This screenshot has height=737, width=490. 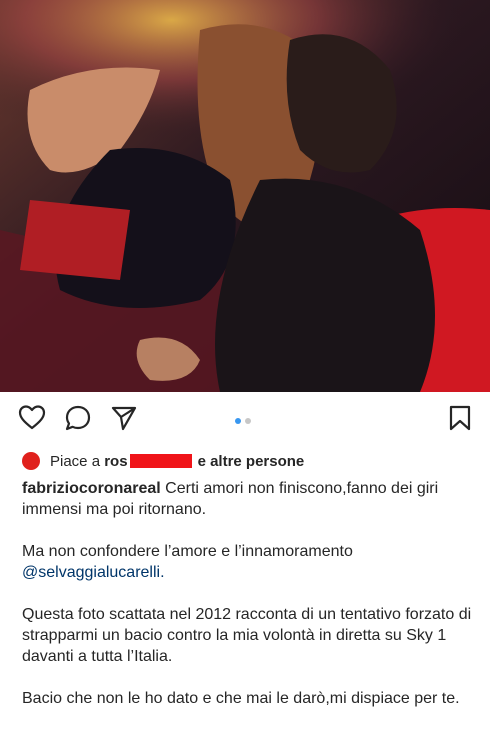 What do you see at coordinates (93, 572) in the screenshot?
I see `caption-mention: @selvaggialucarelli.` at bounding box center [93, 572].